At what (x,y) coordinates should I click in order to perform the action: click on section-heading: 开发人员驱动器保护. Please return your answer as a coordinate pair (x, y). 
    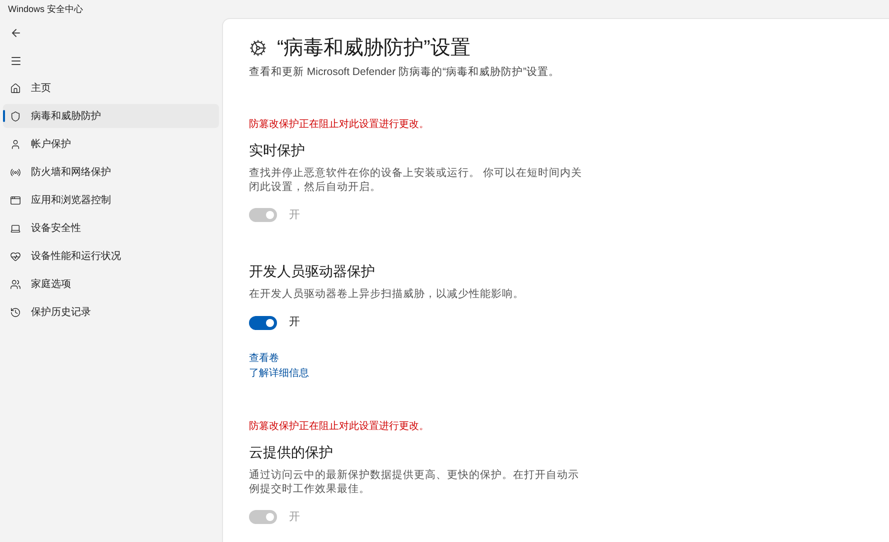
    Looking at the image, I should click on (312, 272).